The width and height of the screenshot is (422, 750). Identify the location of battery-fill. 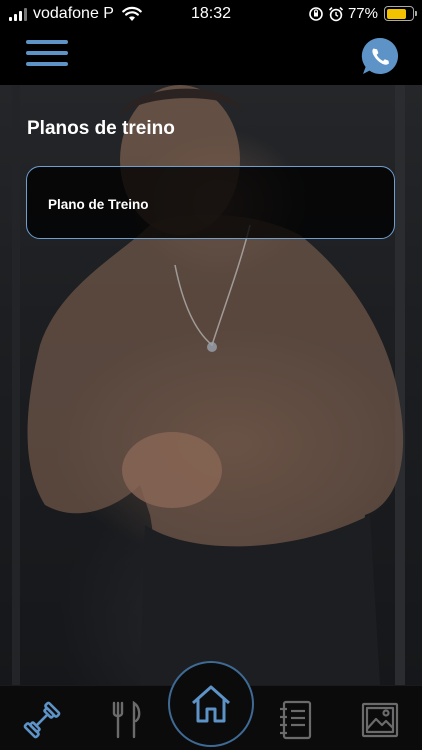
(396, 13).